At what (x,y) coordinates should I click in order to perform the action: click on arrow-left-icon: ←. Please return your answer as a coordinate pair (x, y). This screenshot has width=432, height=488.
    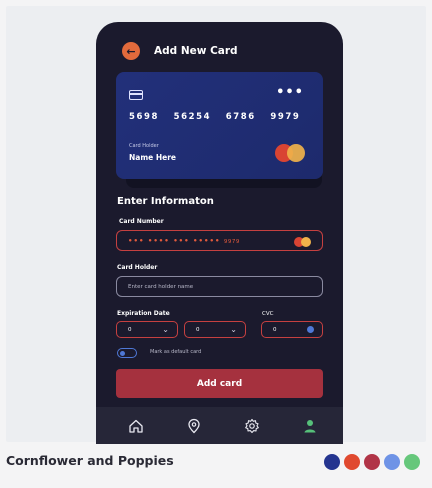
    Looking at the image, I should click on (131, 51).